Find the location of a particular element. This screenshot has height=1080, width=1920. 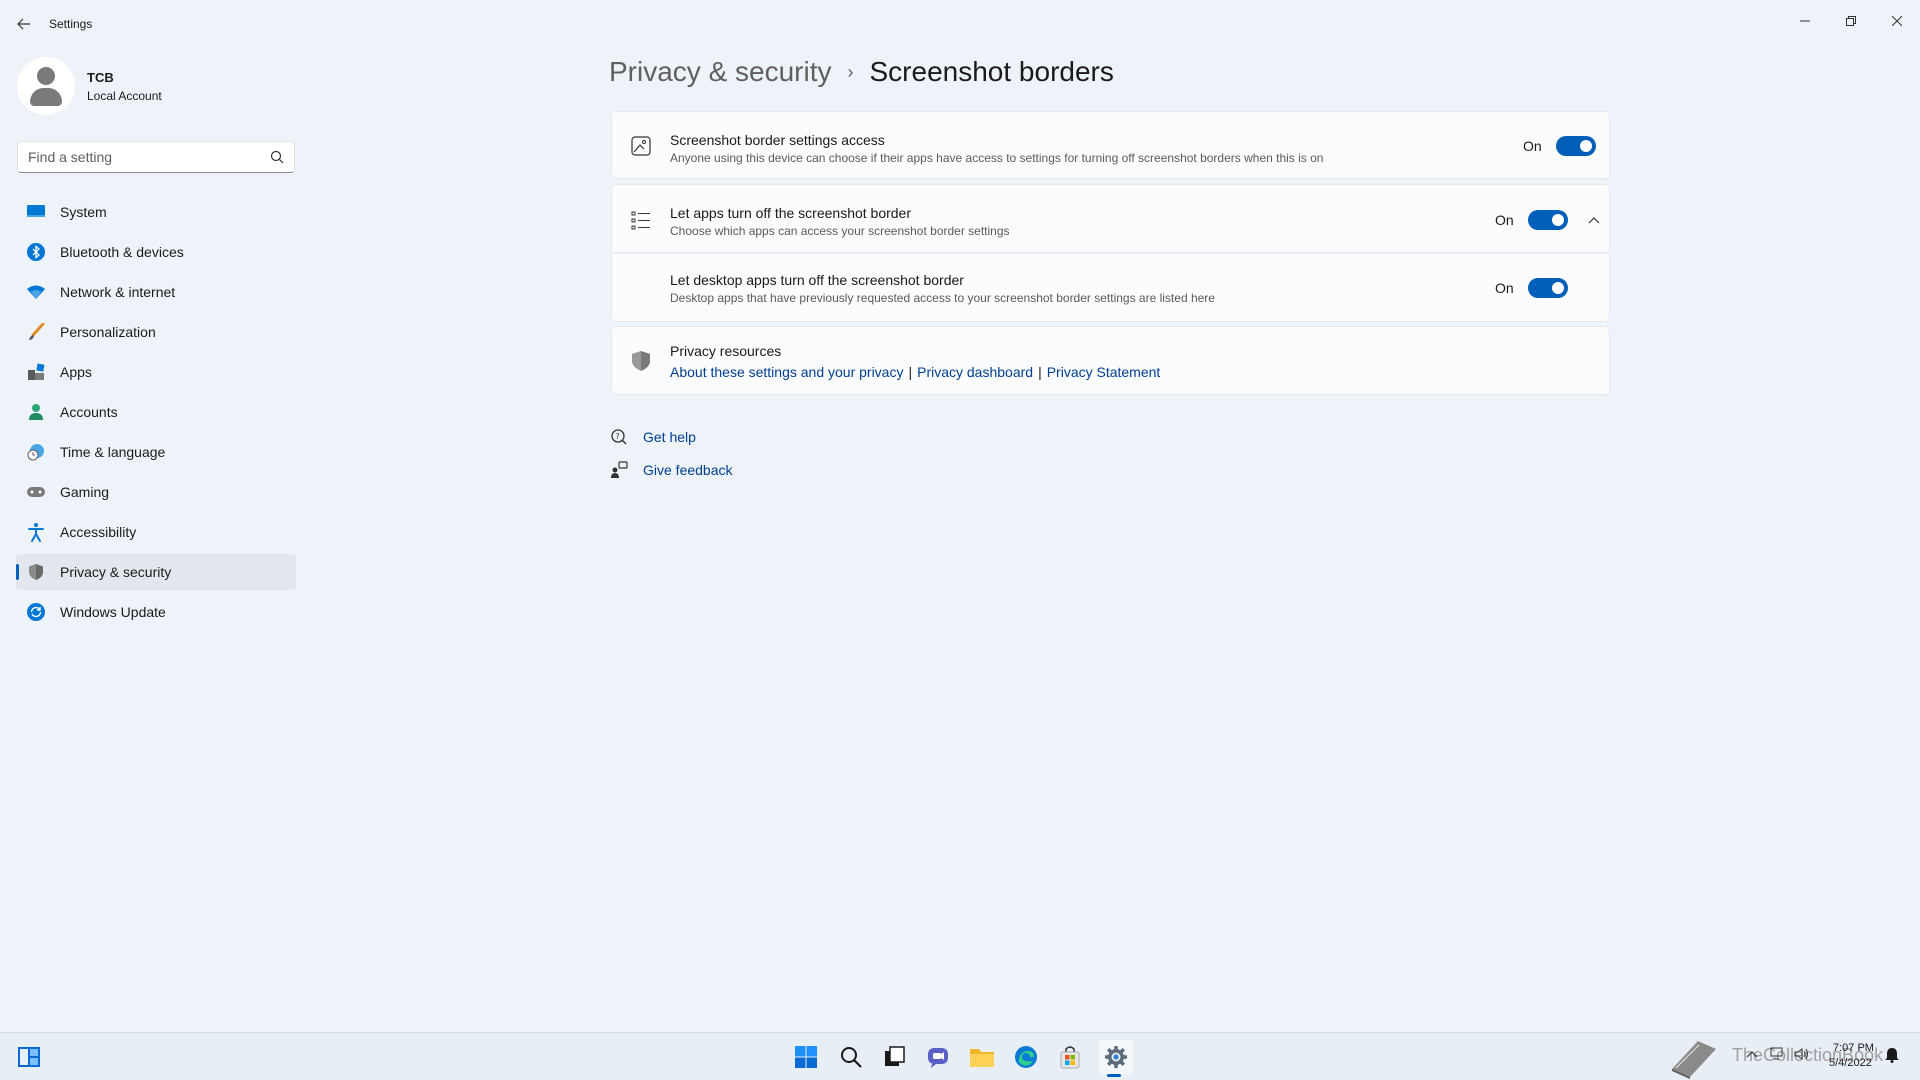

sidebar-item-windows-update: Windows Update is located at coordinates (156, 612).